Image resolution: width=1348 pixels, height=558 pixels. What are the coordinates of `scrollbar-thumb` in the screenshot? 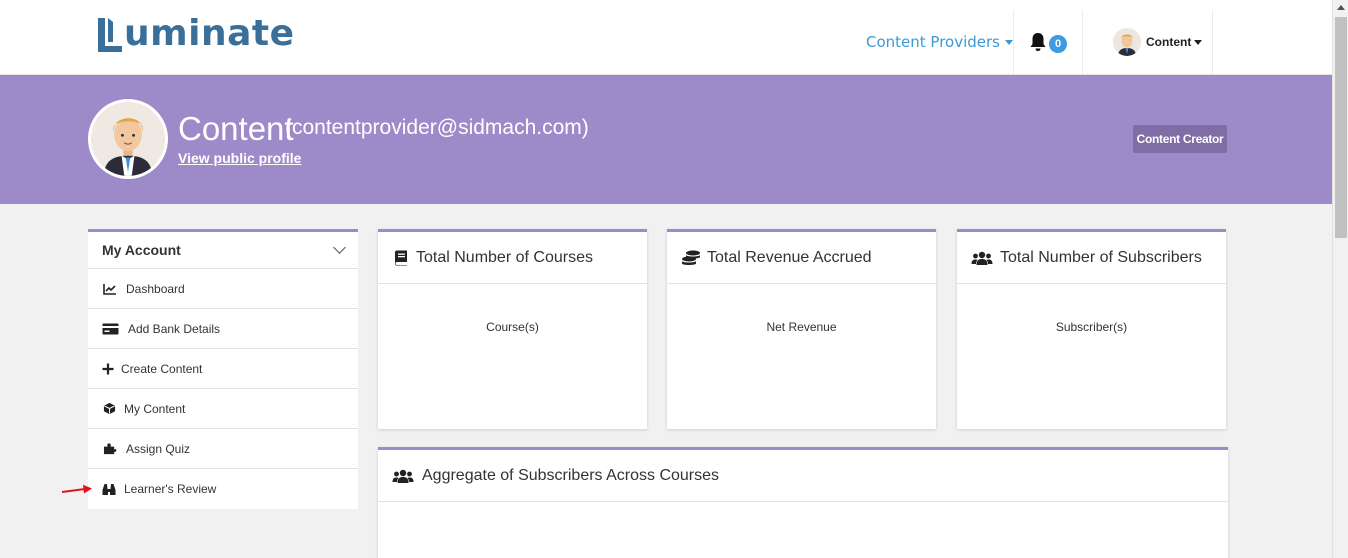 It's located at (1341, 127).